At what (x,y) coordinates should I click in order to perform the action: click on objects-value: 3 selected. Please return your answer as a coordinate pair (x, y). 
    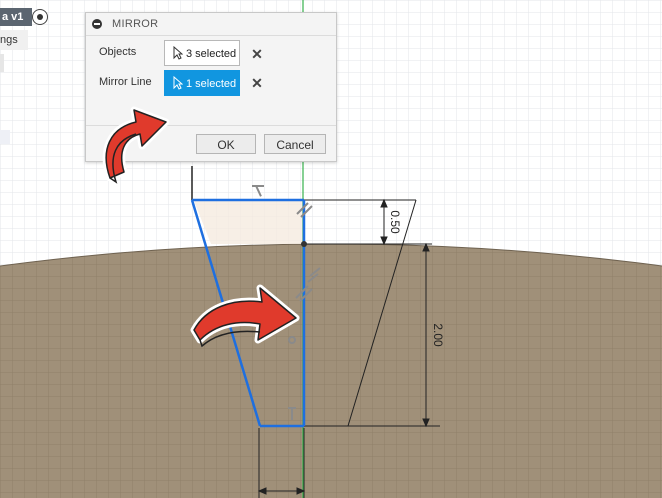
    Looking at the image, I should click on (211, 54).